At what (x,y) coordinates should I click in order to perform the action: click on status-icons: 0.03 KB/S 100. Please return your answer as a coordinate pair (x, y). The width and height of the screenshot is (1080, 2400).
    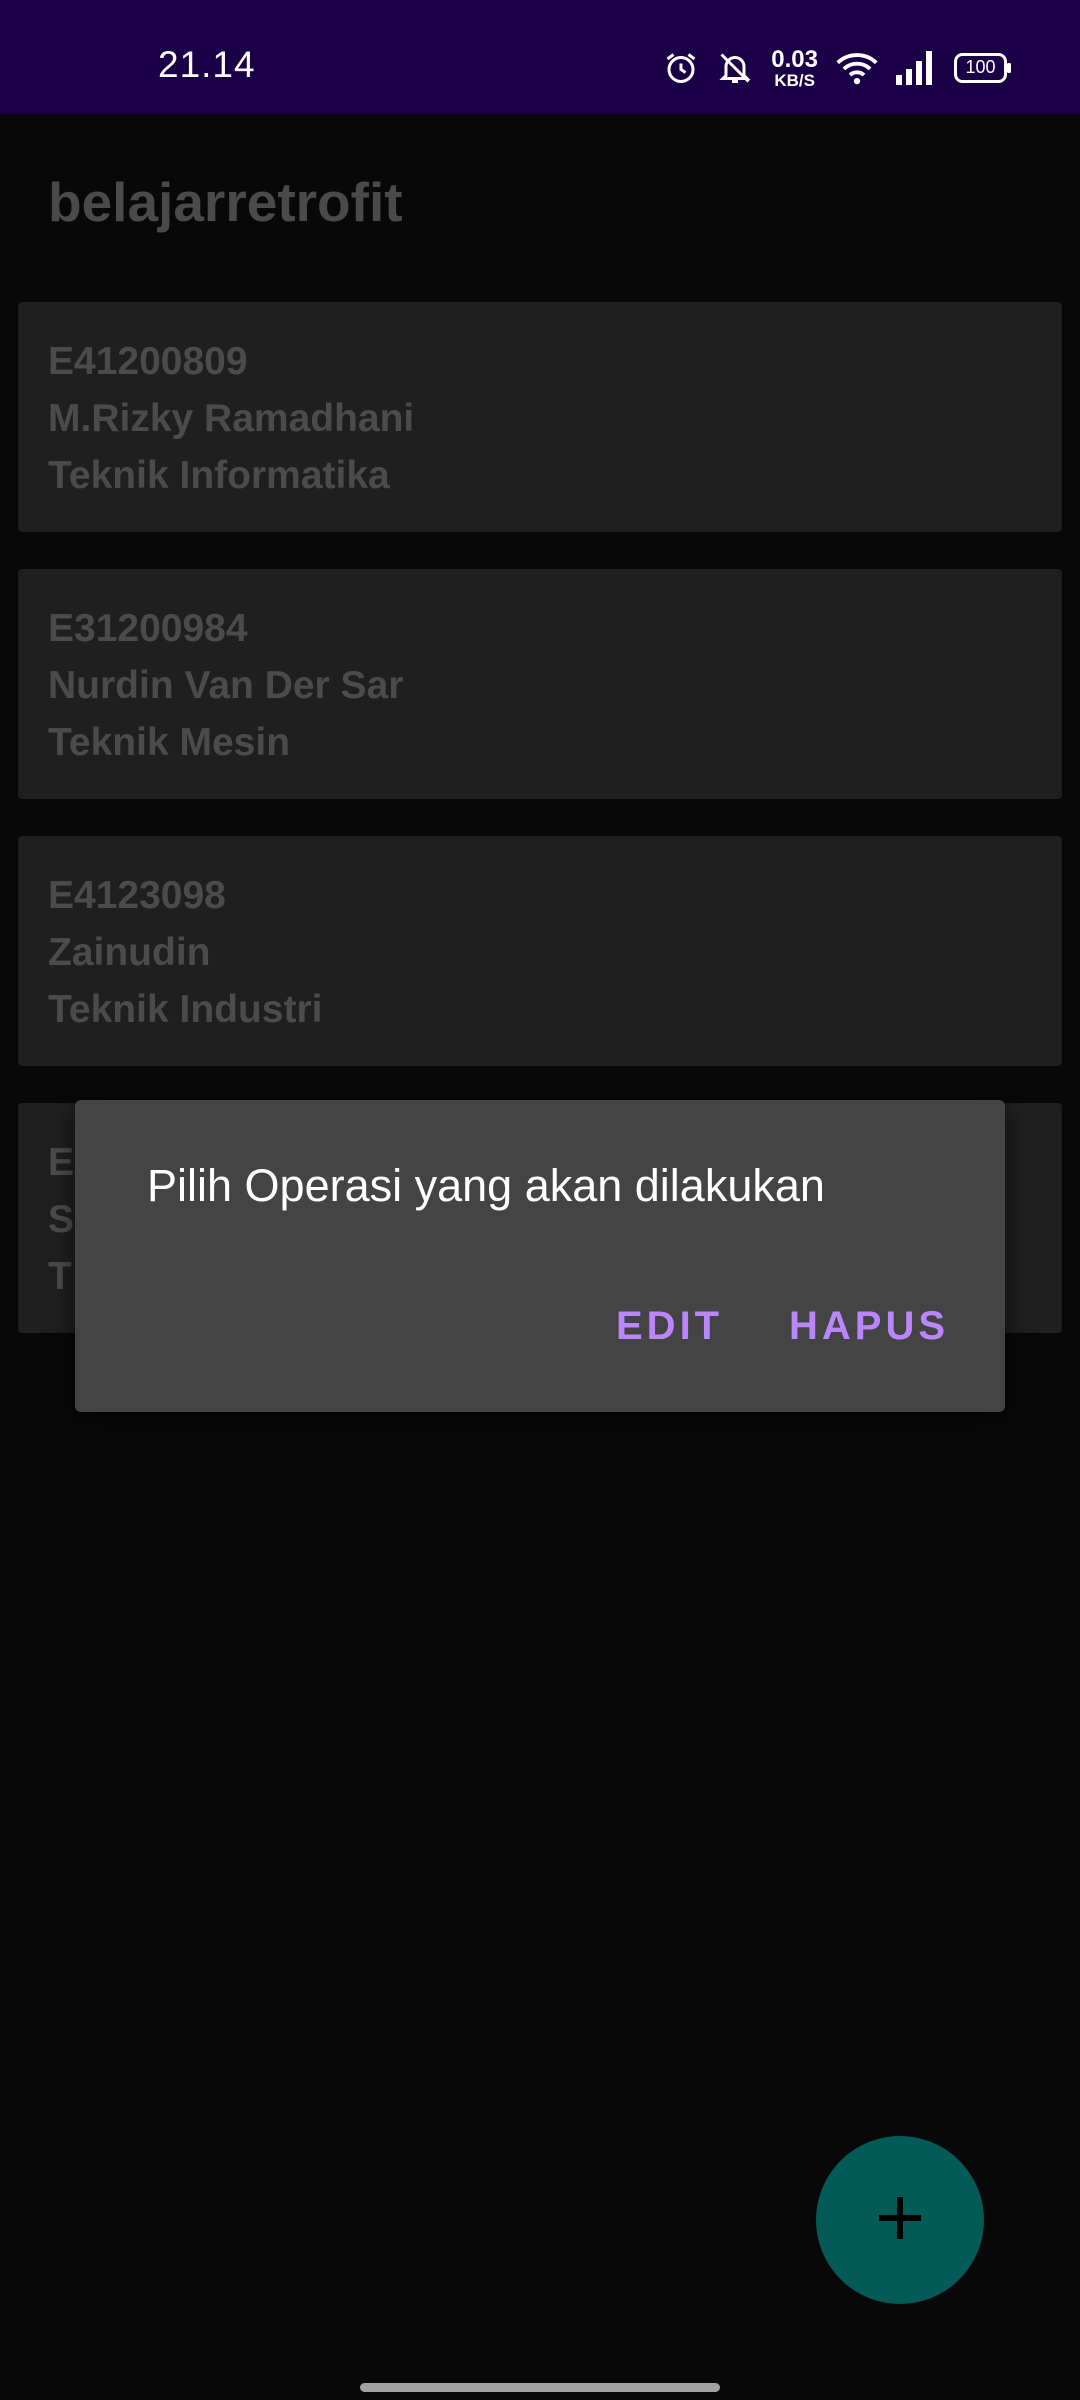
    Looking at the image, I should click on (837, 68).